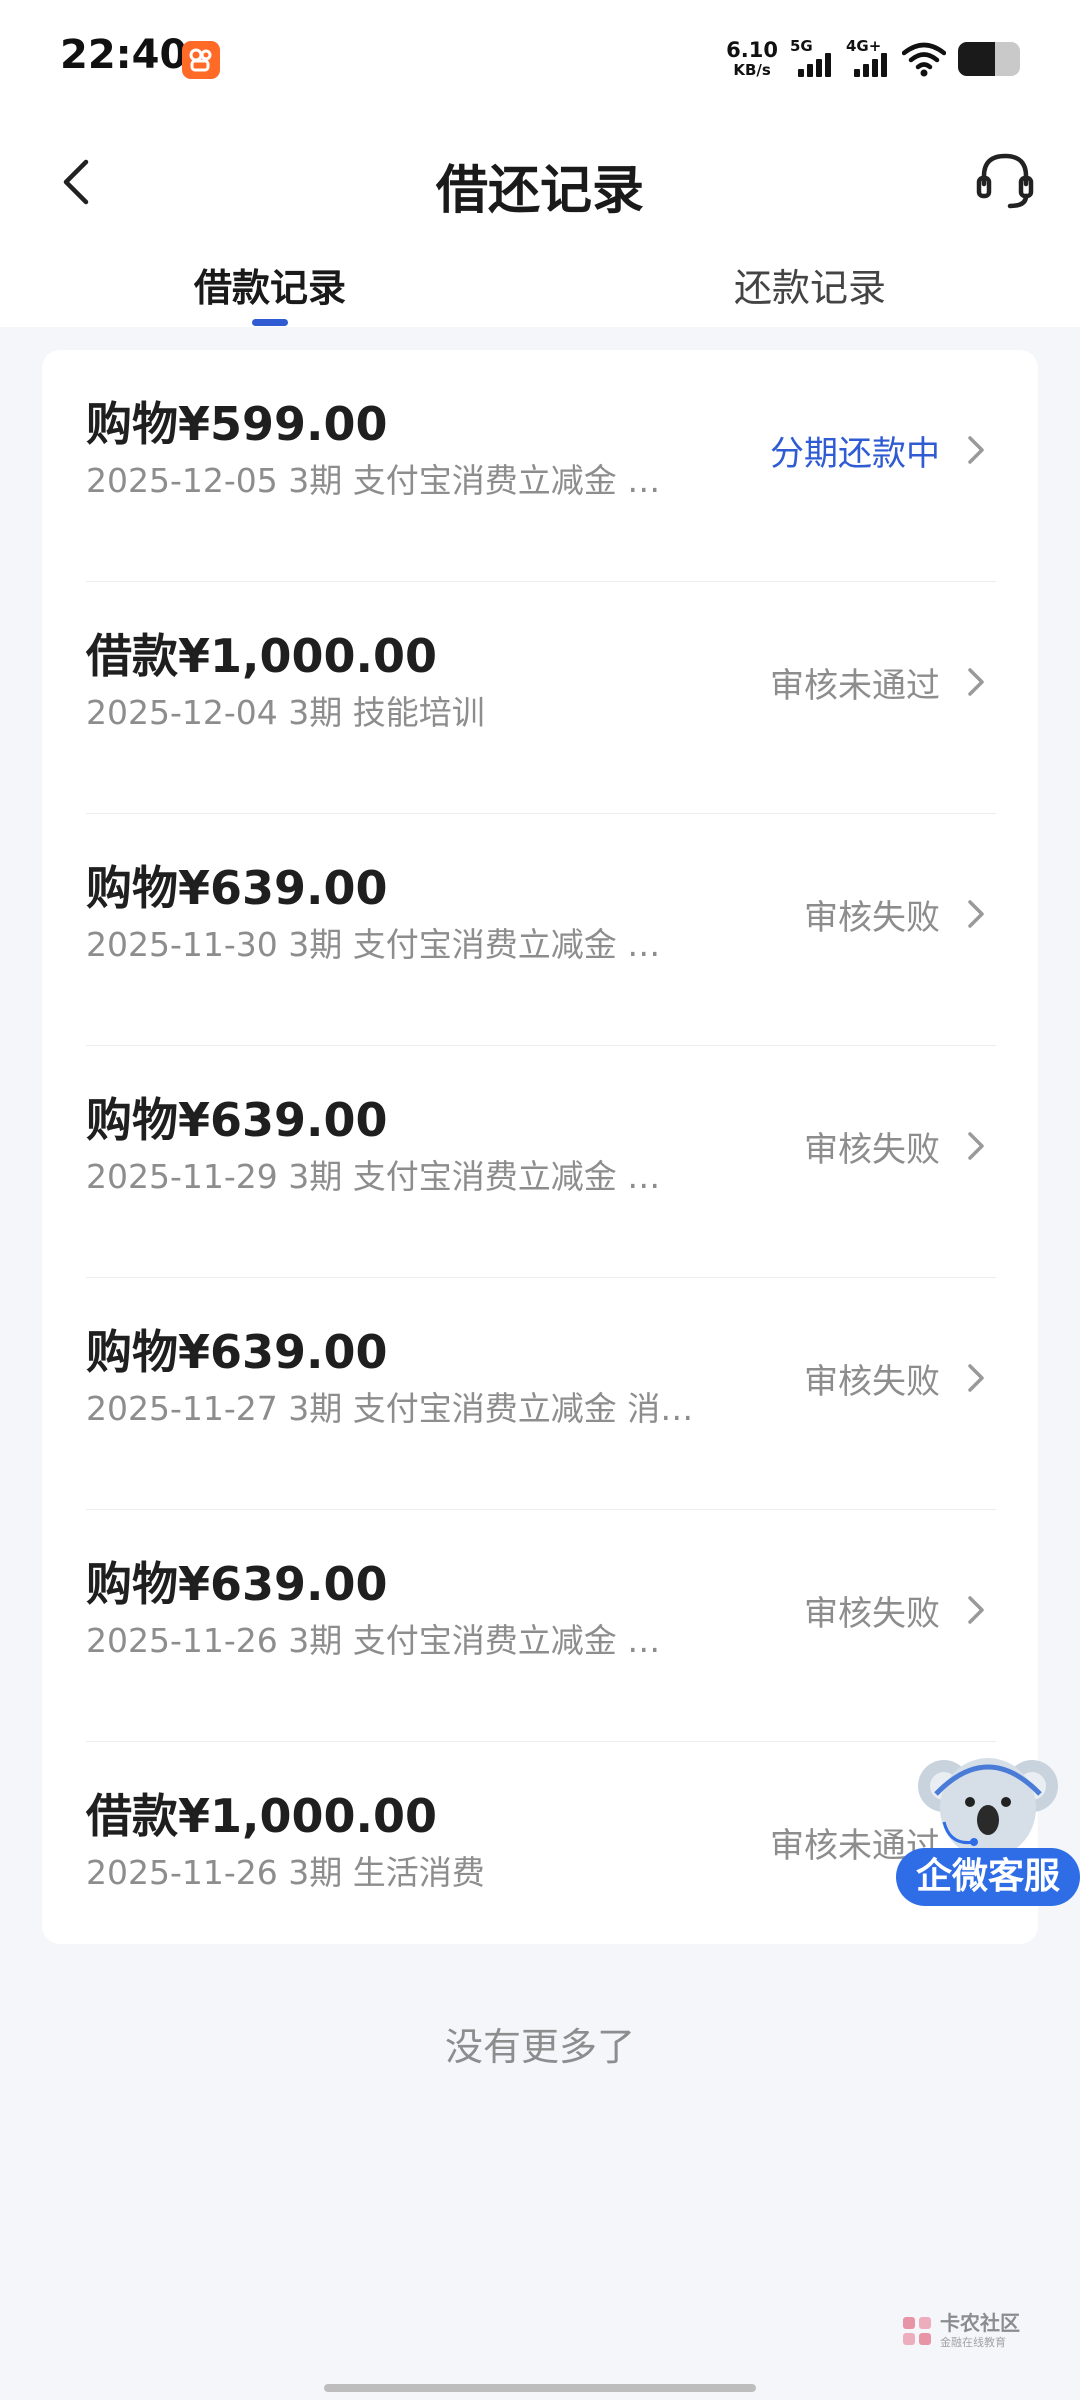  I want to click on tab-loan-records: 借款记录, so click(270, 284).